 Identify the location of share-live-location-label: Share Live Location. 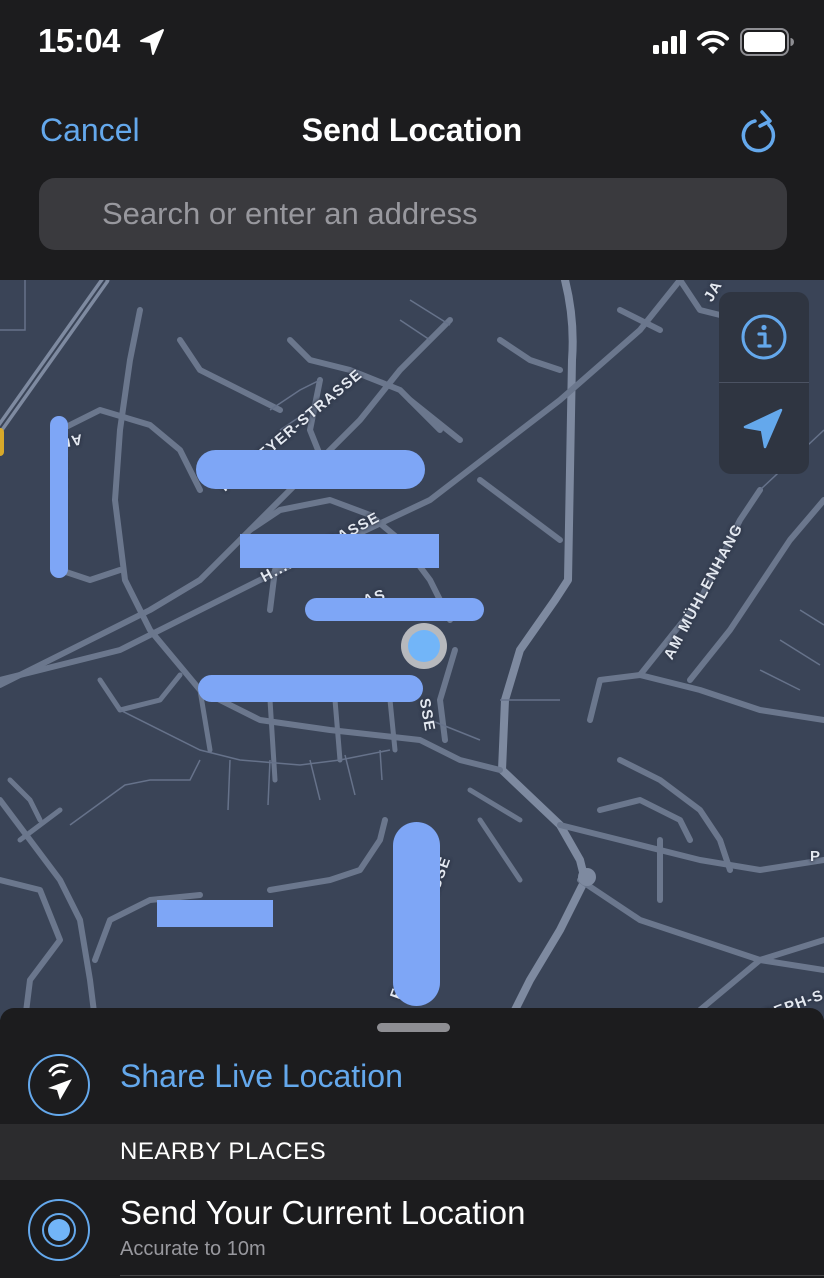
(261, 1076).